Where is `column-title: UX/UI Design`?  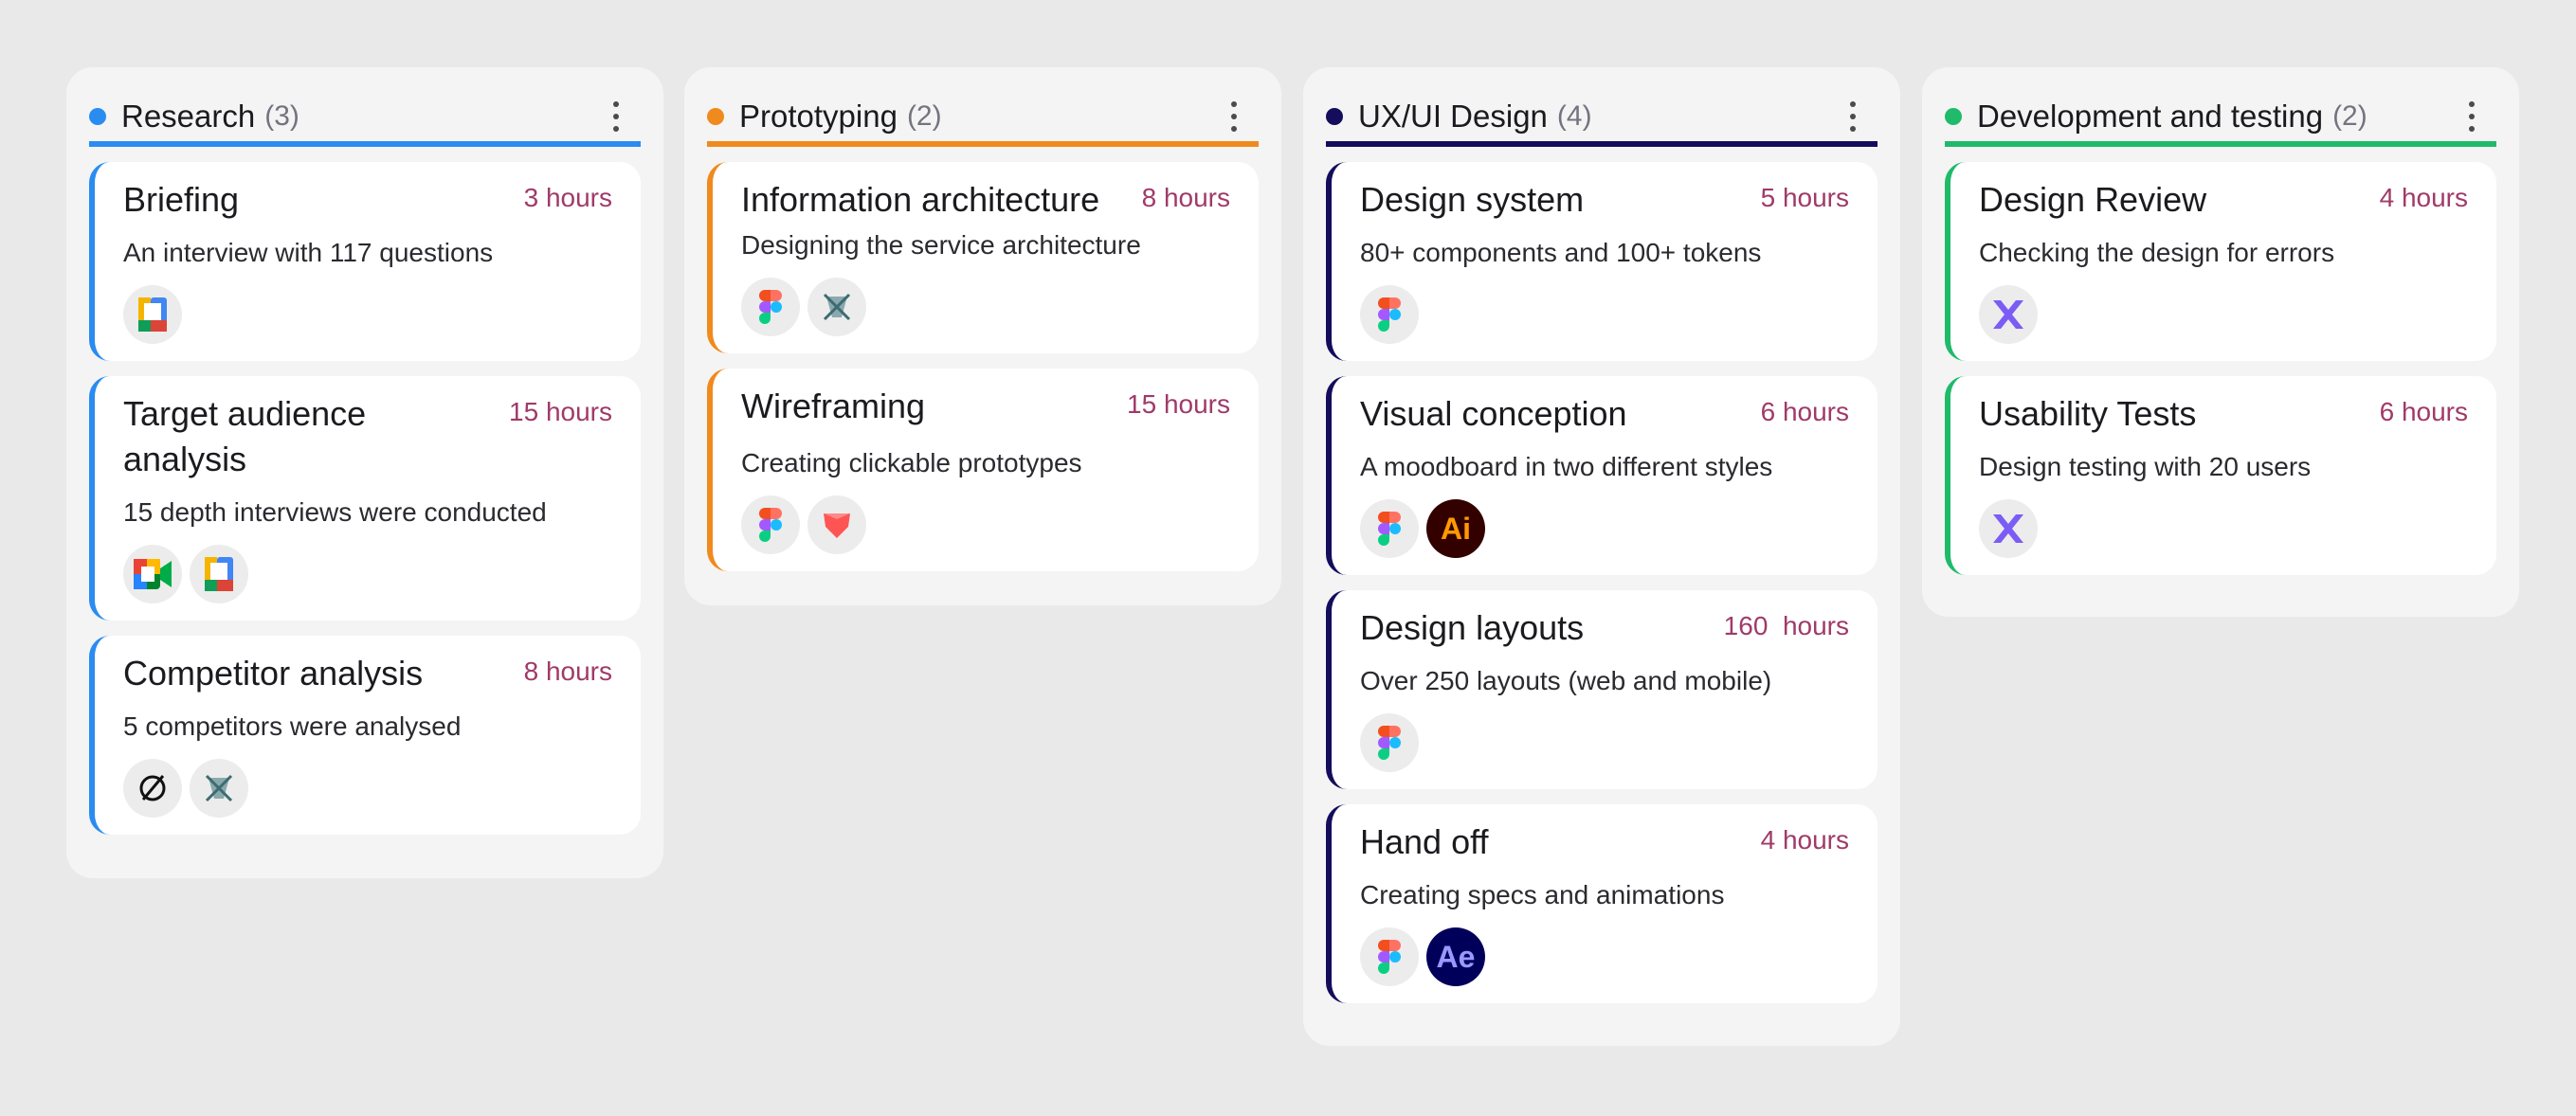
column-title: UX/UI Design is located at coordinates (1453, 116).